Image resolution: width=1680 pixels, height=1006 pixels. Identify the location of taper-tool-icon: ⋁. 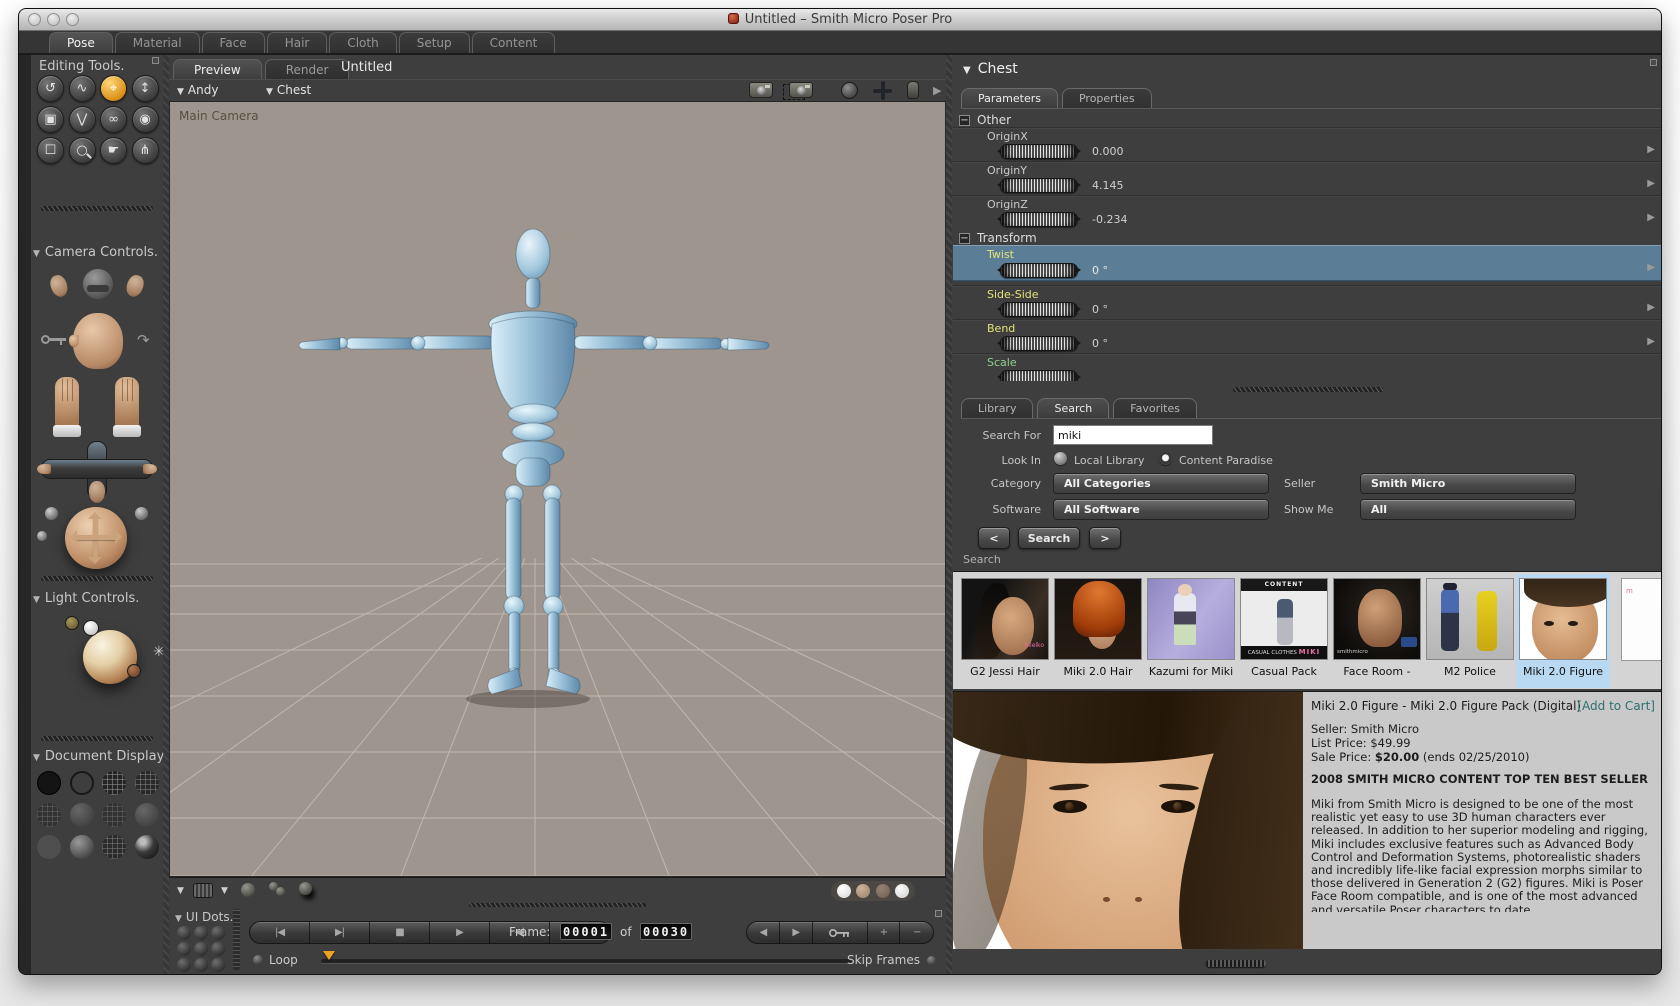
(82, 119).